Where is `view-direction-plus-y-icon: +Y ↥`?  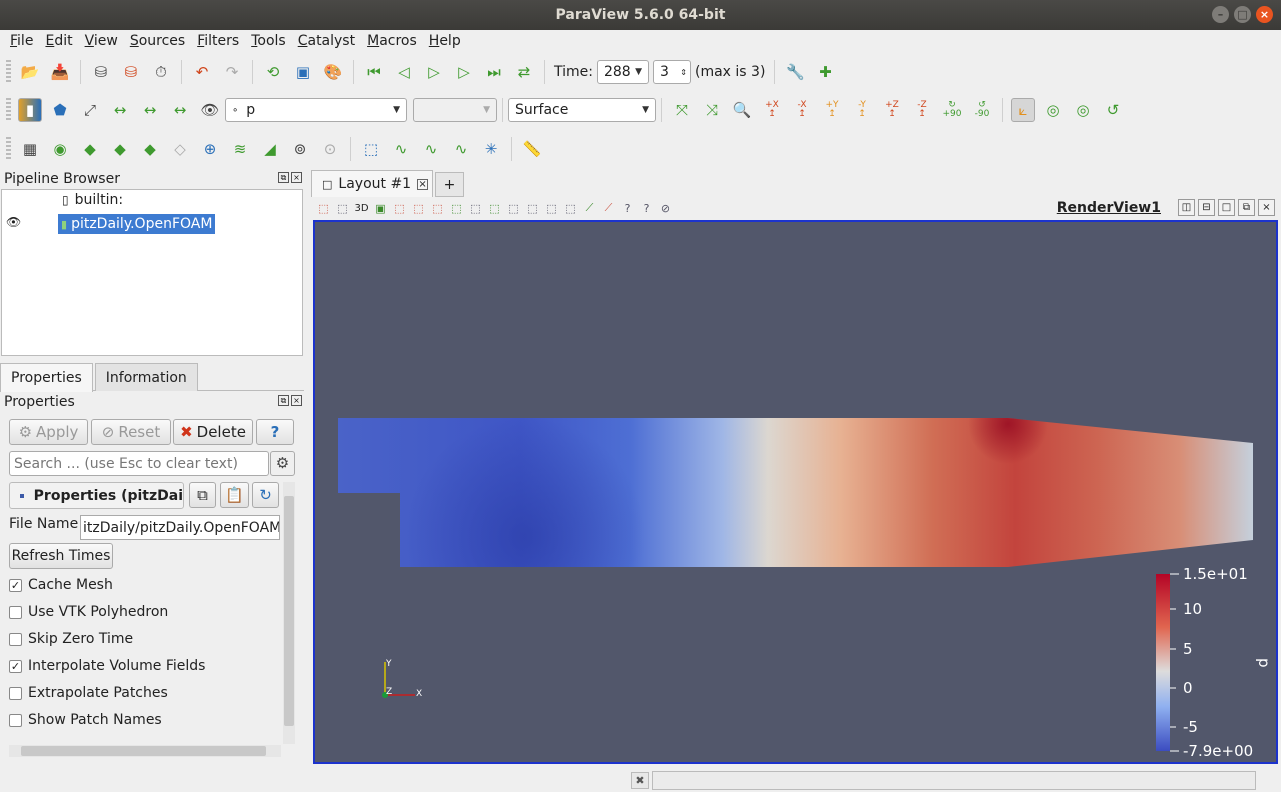
view-direction-plus-y-icon: +Y ↥ is located at coordinates (832, 110).